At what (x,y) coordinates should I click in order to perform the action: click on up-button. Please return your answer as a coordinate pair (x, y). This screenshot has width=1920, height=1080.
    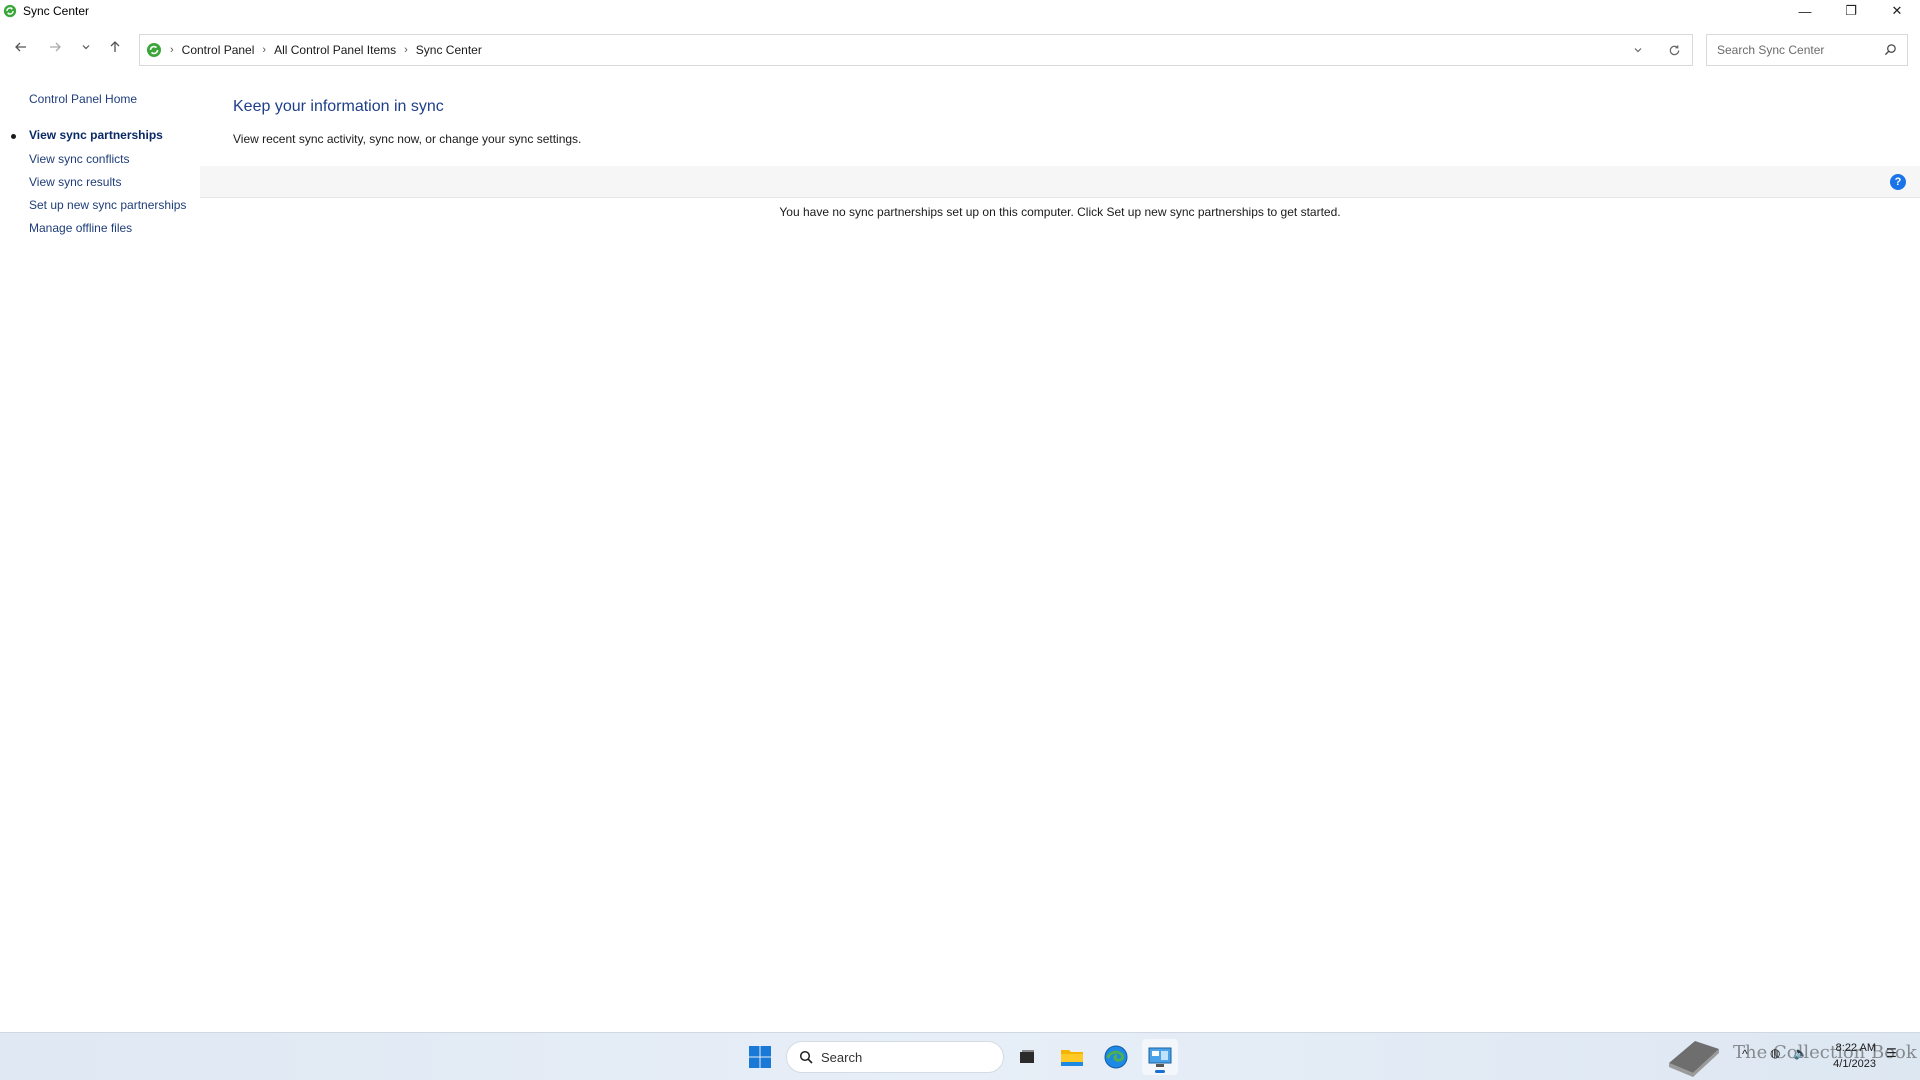
    Looking at the image, I should click on (115, 47).